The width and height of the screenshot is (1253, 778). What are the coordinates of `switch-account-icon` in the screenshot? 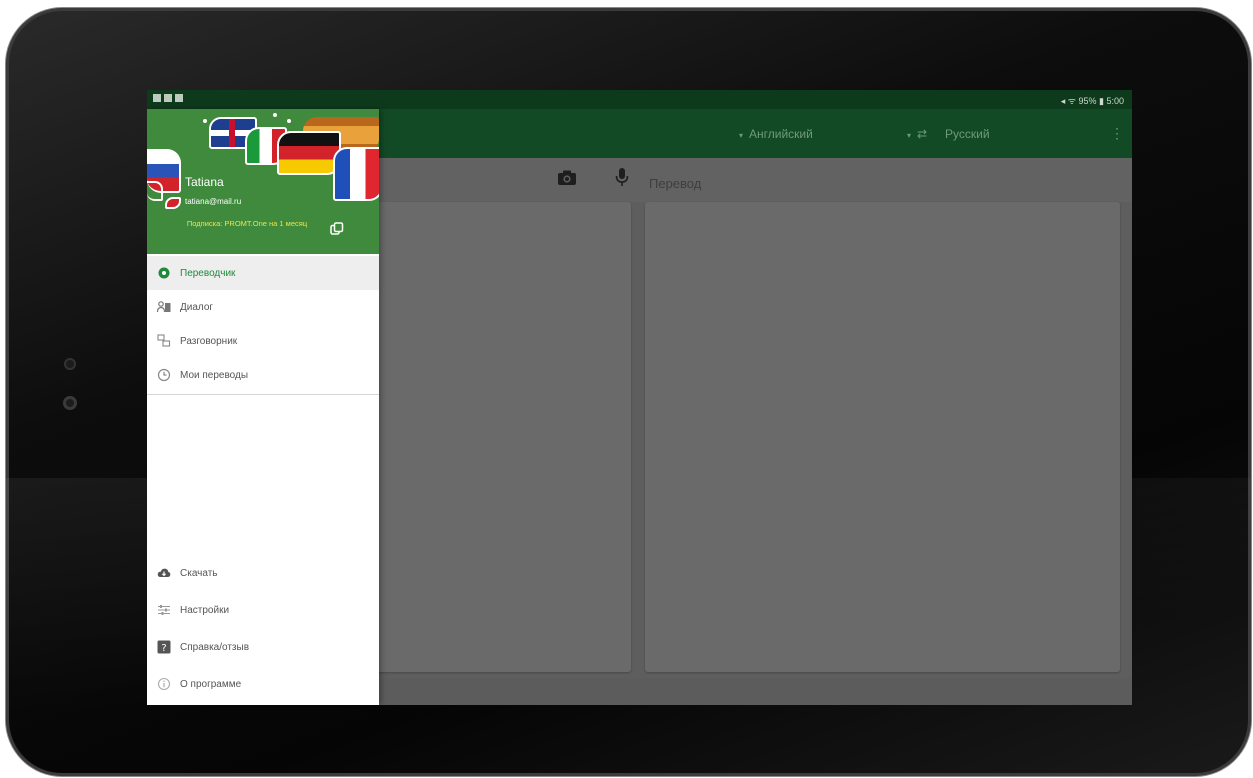 It's located at (337, 229).